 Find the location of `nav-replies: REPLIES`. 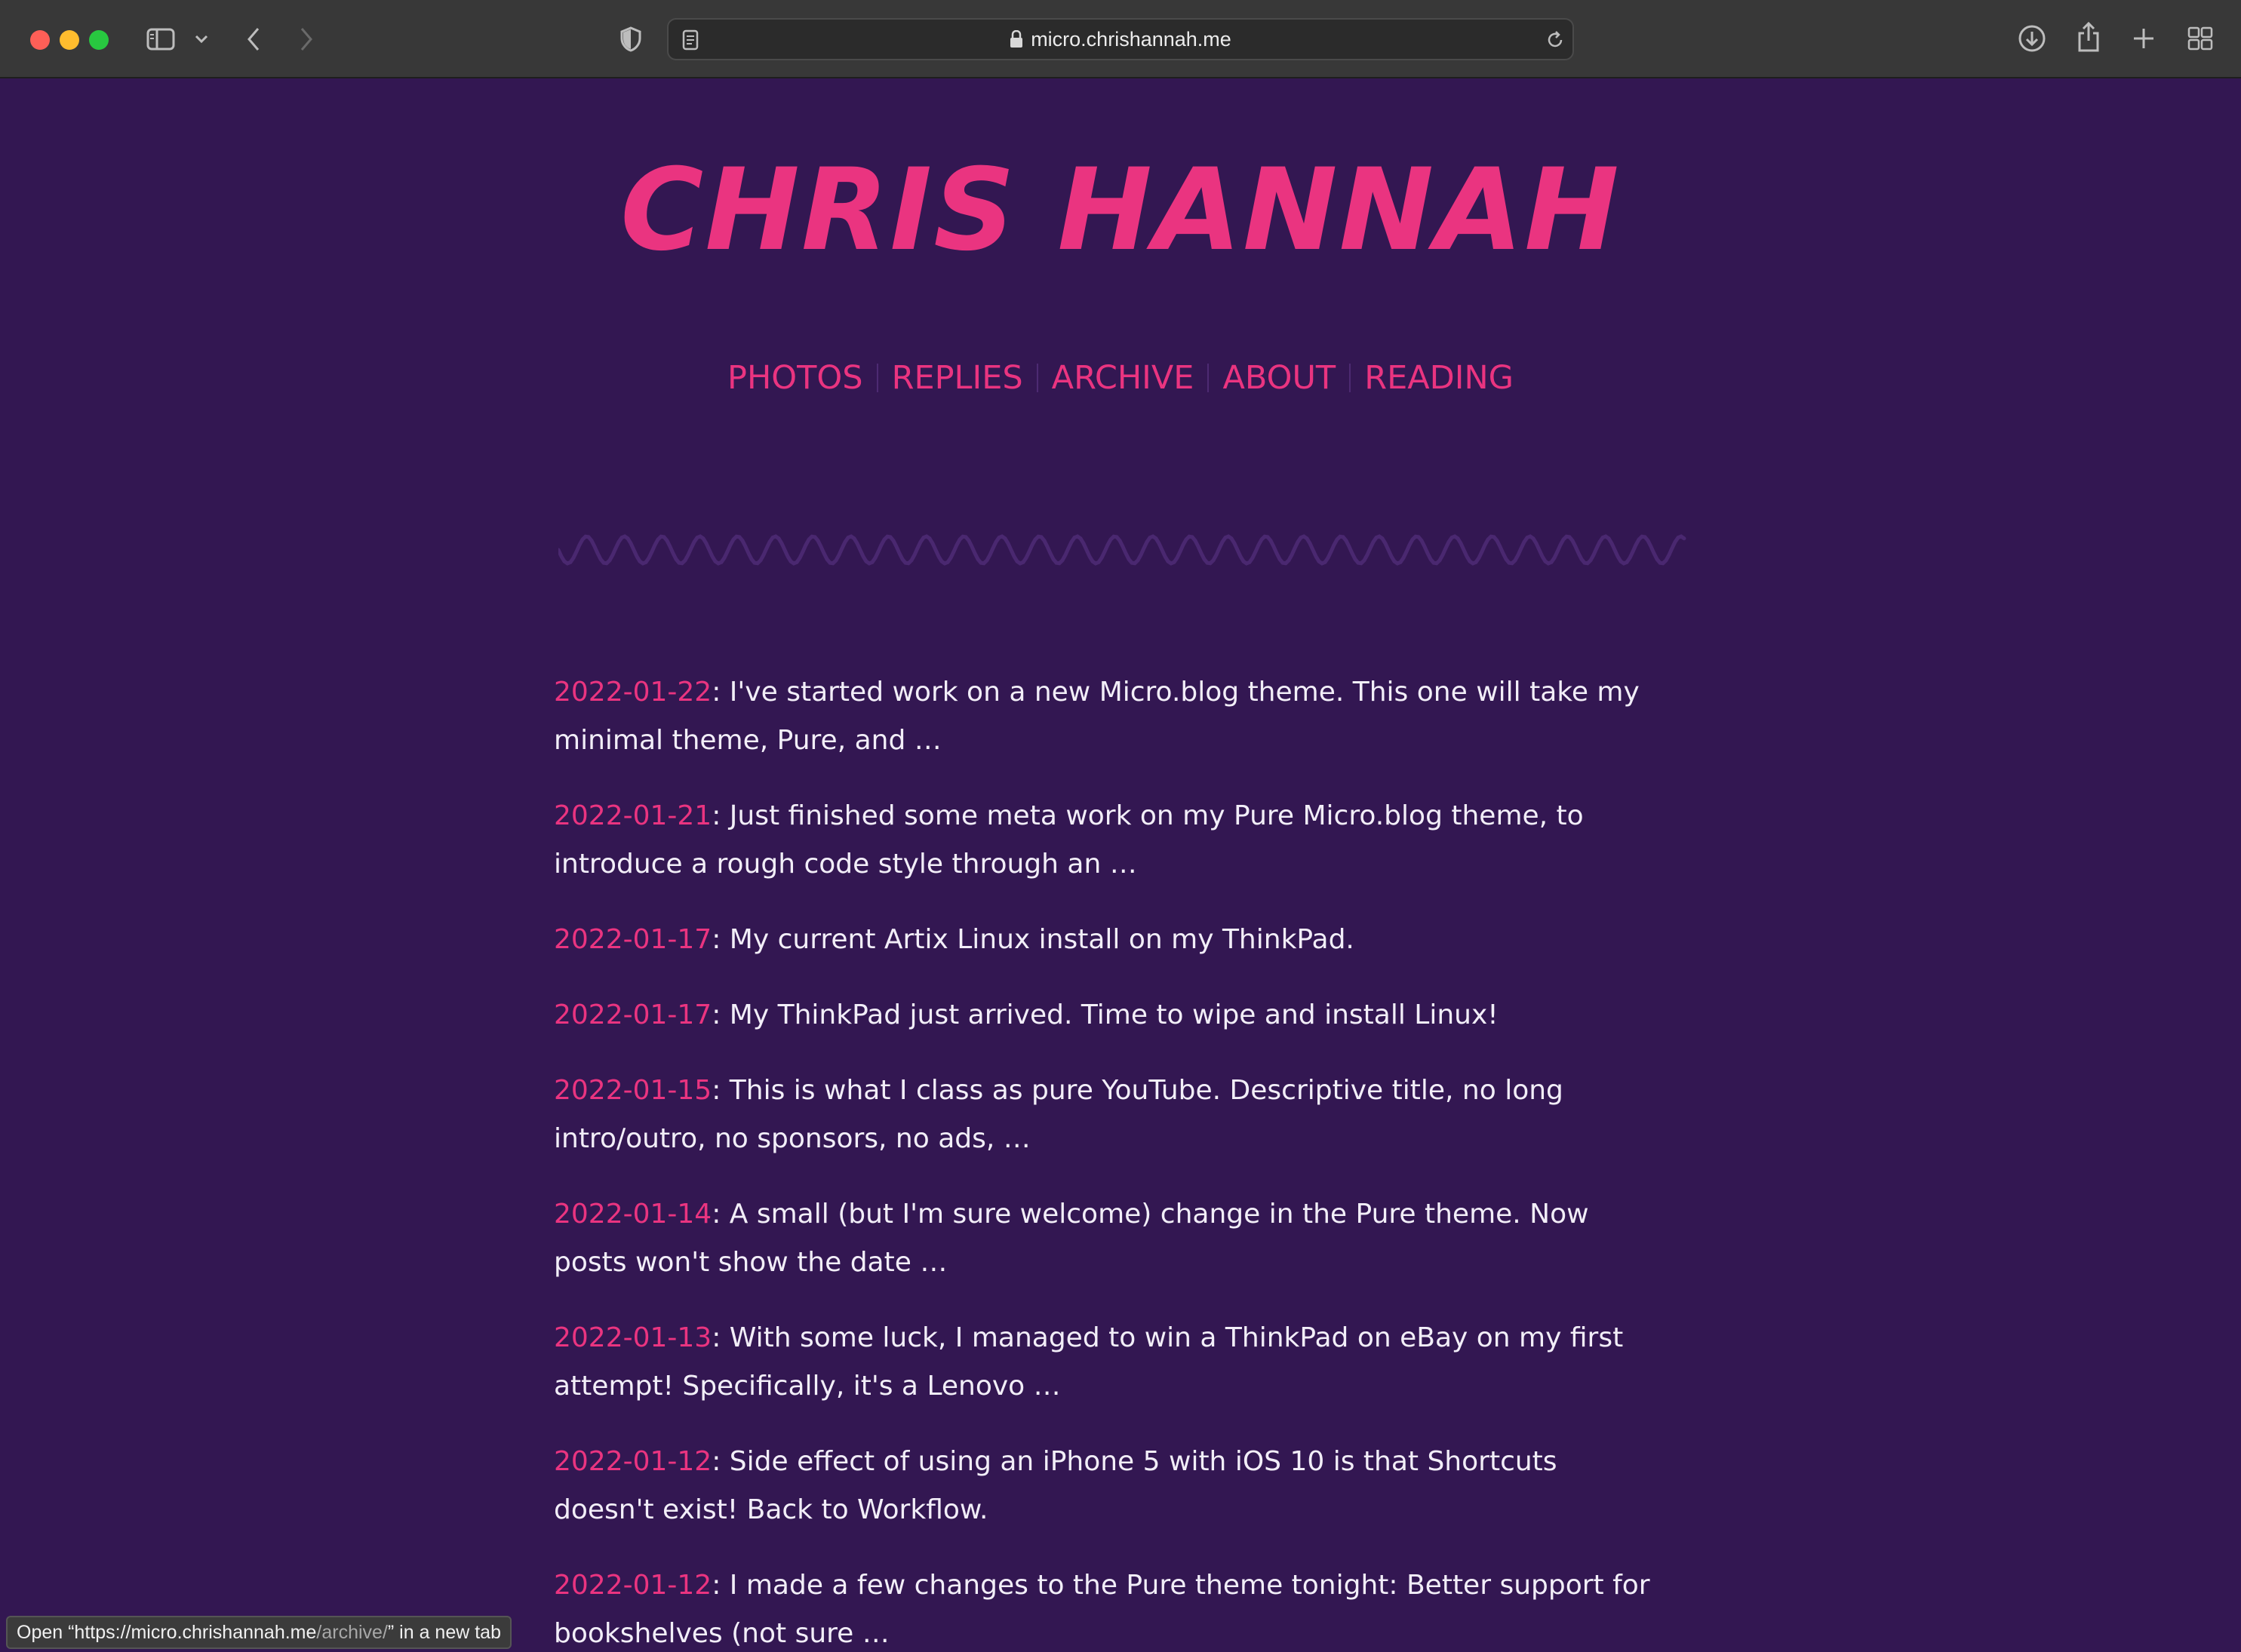

nav-replies: REPLIES is located at coordinates (957, 378).